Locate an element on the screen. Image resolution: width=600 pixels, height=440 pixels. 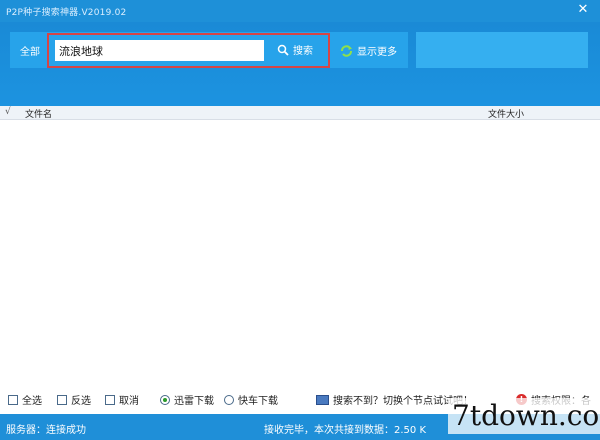
watermark: 7tdown.com is located at coordinates (524, 416).